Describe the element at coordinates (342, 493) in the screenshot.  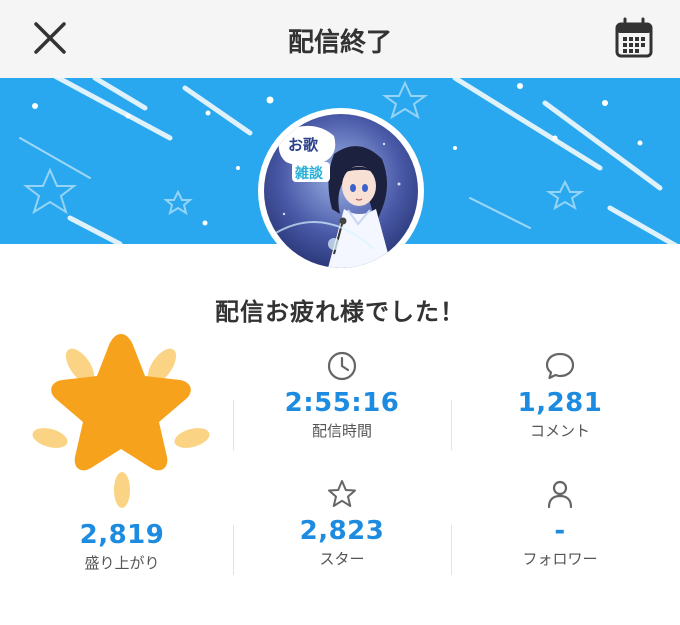
I see `star-outline-icon` at that location.